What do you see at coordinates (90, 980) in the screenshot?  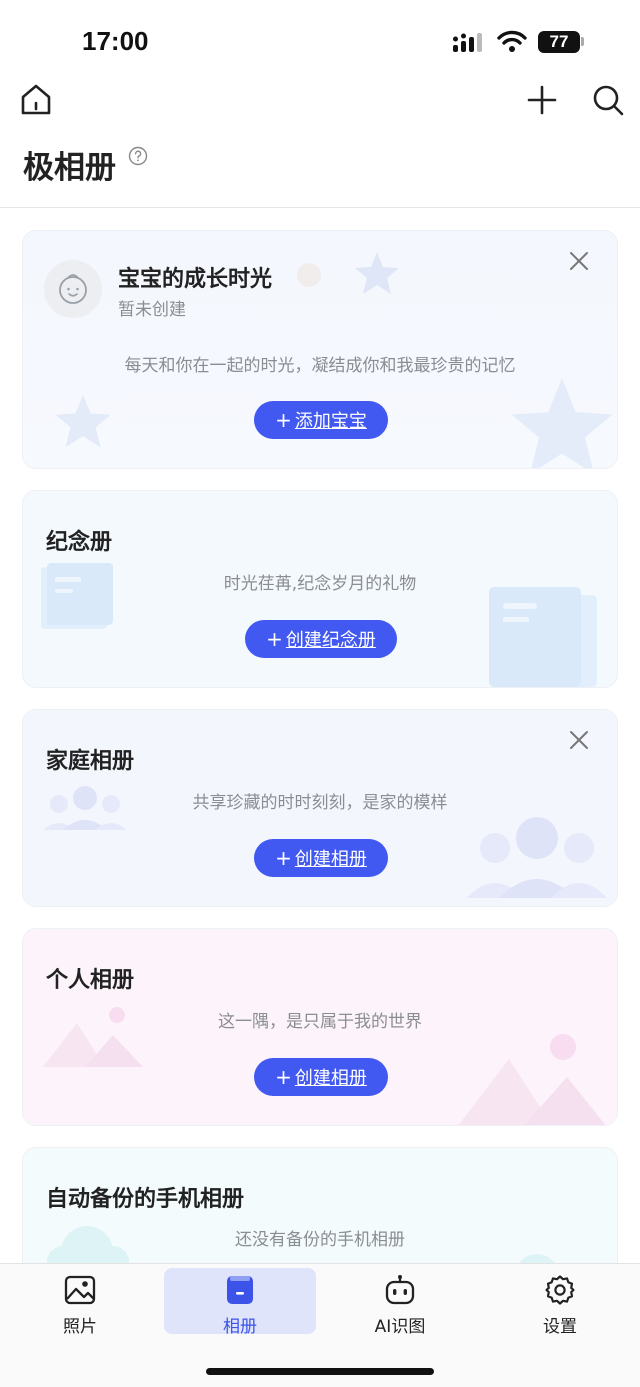 I see `personal-card-title: 个人相册` at bounding box center [90, 980].